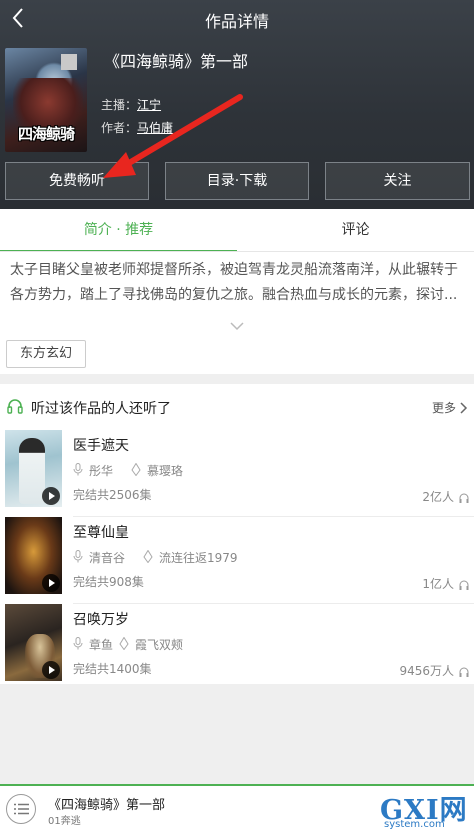  What do you see at coordinates (426, 671) in the screenshot?
I see `item-plays: 9456万人` at bounding box center [426, 671].